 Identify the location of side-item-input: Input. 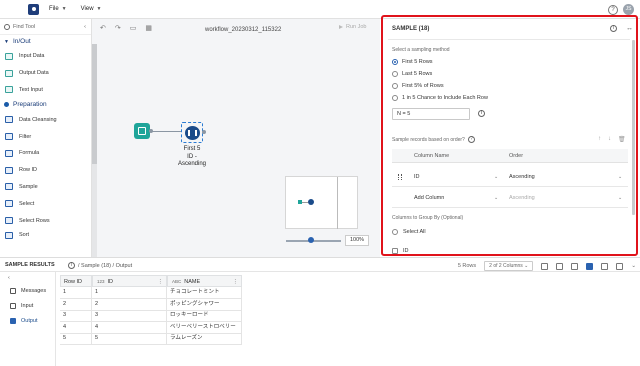
(21, 306).